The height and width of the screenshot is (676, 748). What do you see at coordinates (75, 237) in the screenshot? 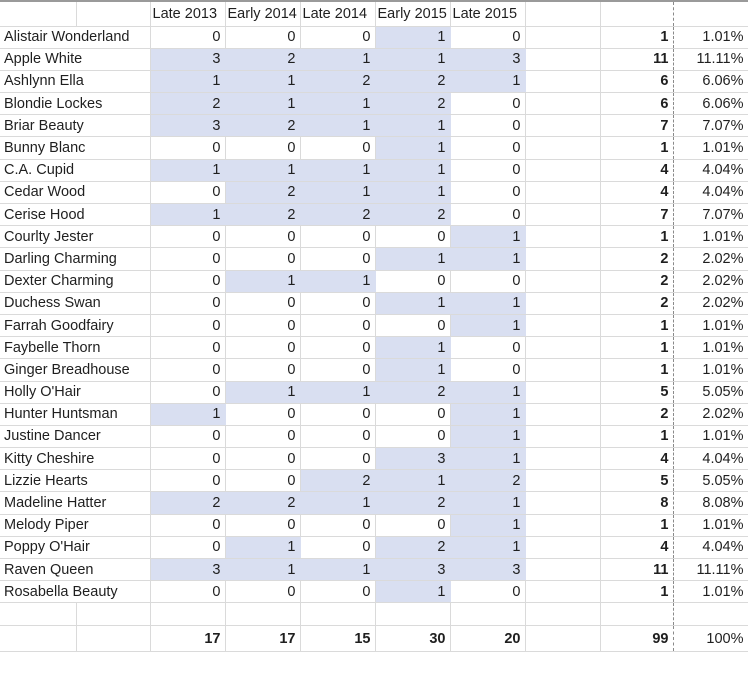
I see `character-name-cell: Courlty Jester` at bounding box center [75, 237].